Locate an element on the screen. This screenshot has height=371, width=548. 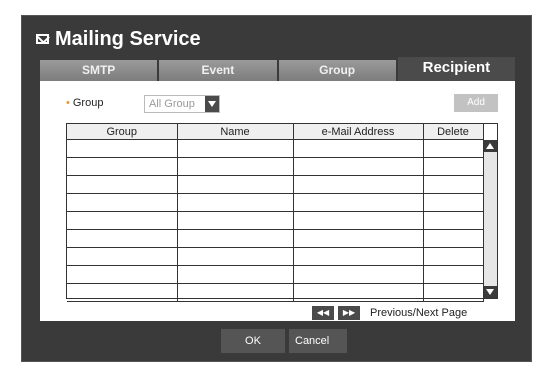
tab-smtp: SMTP is located at coordinates (100, 70).